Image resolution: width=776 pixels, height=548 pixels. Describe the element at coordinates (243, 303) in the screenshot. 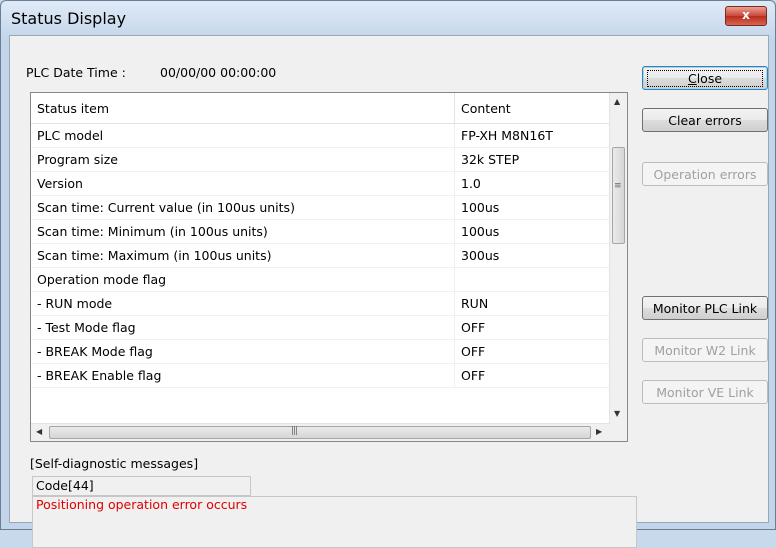

I see `status-item-cell: - RUN mode` at that location.